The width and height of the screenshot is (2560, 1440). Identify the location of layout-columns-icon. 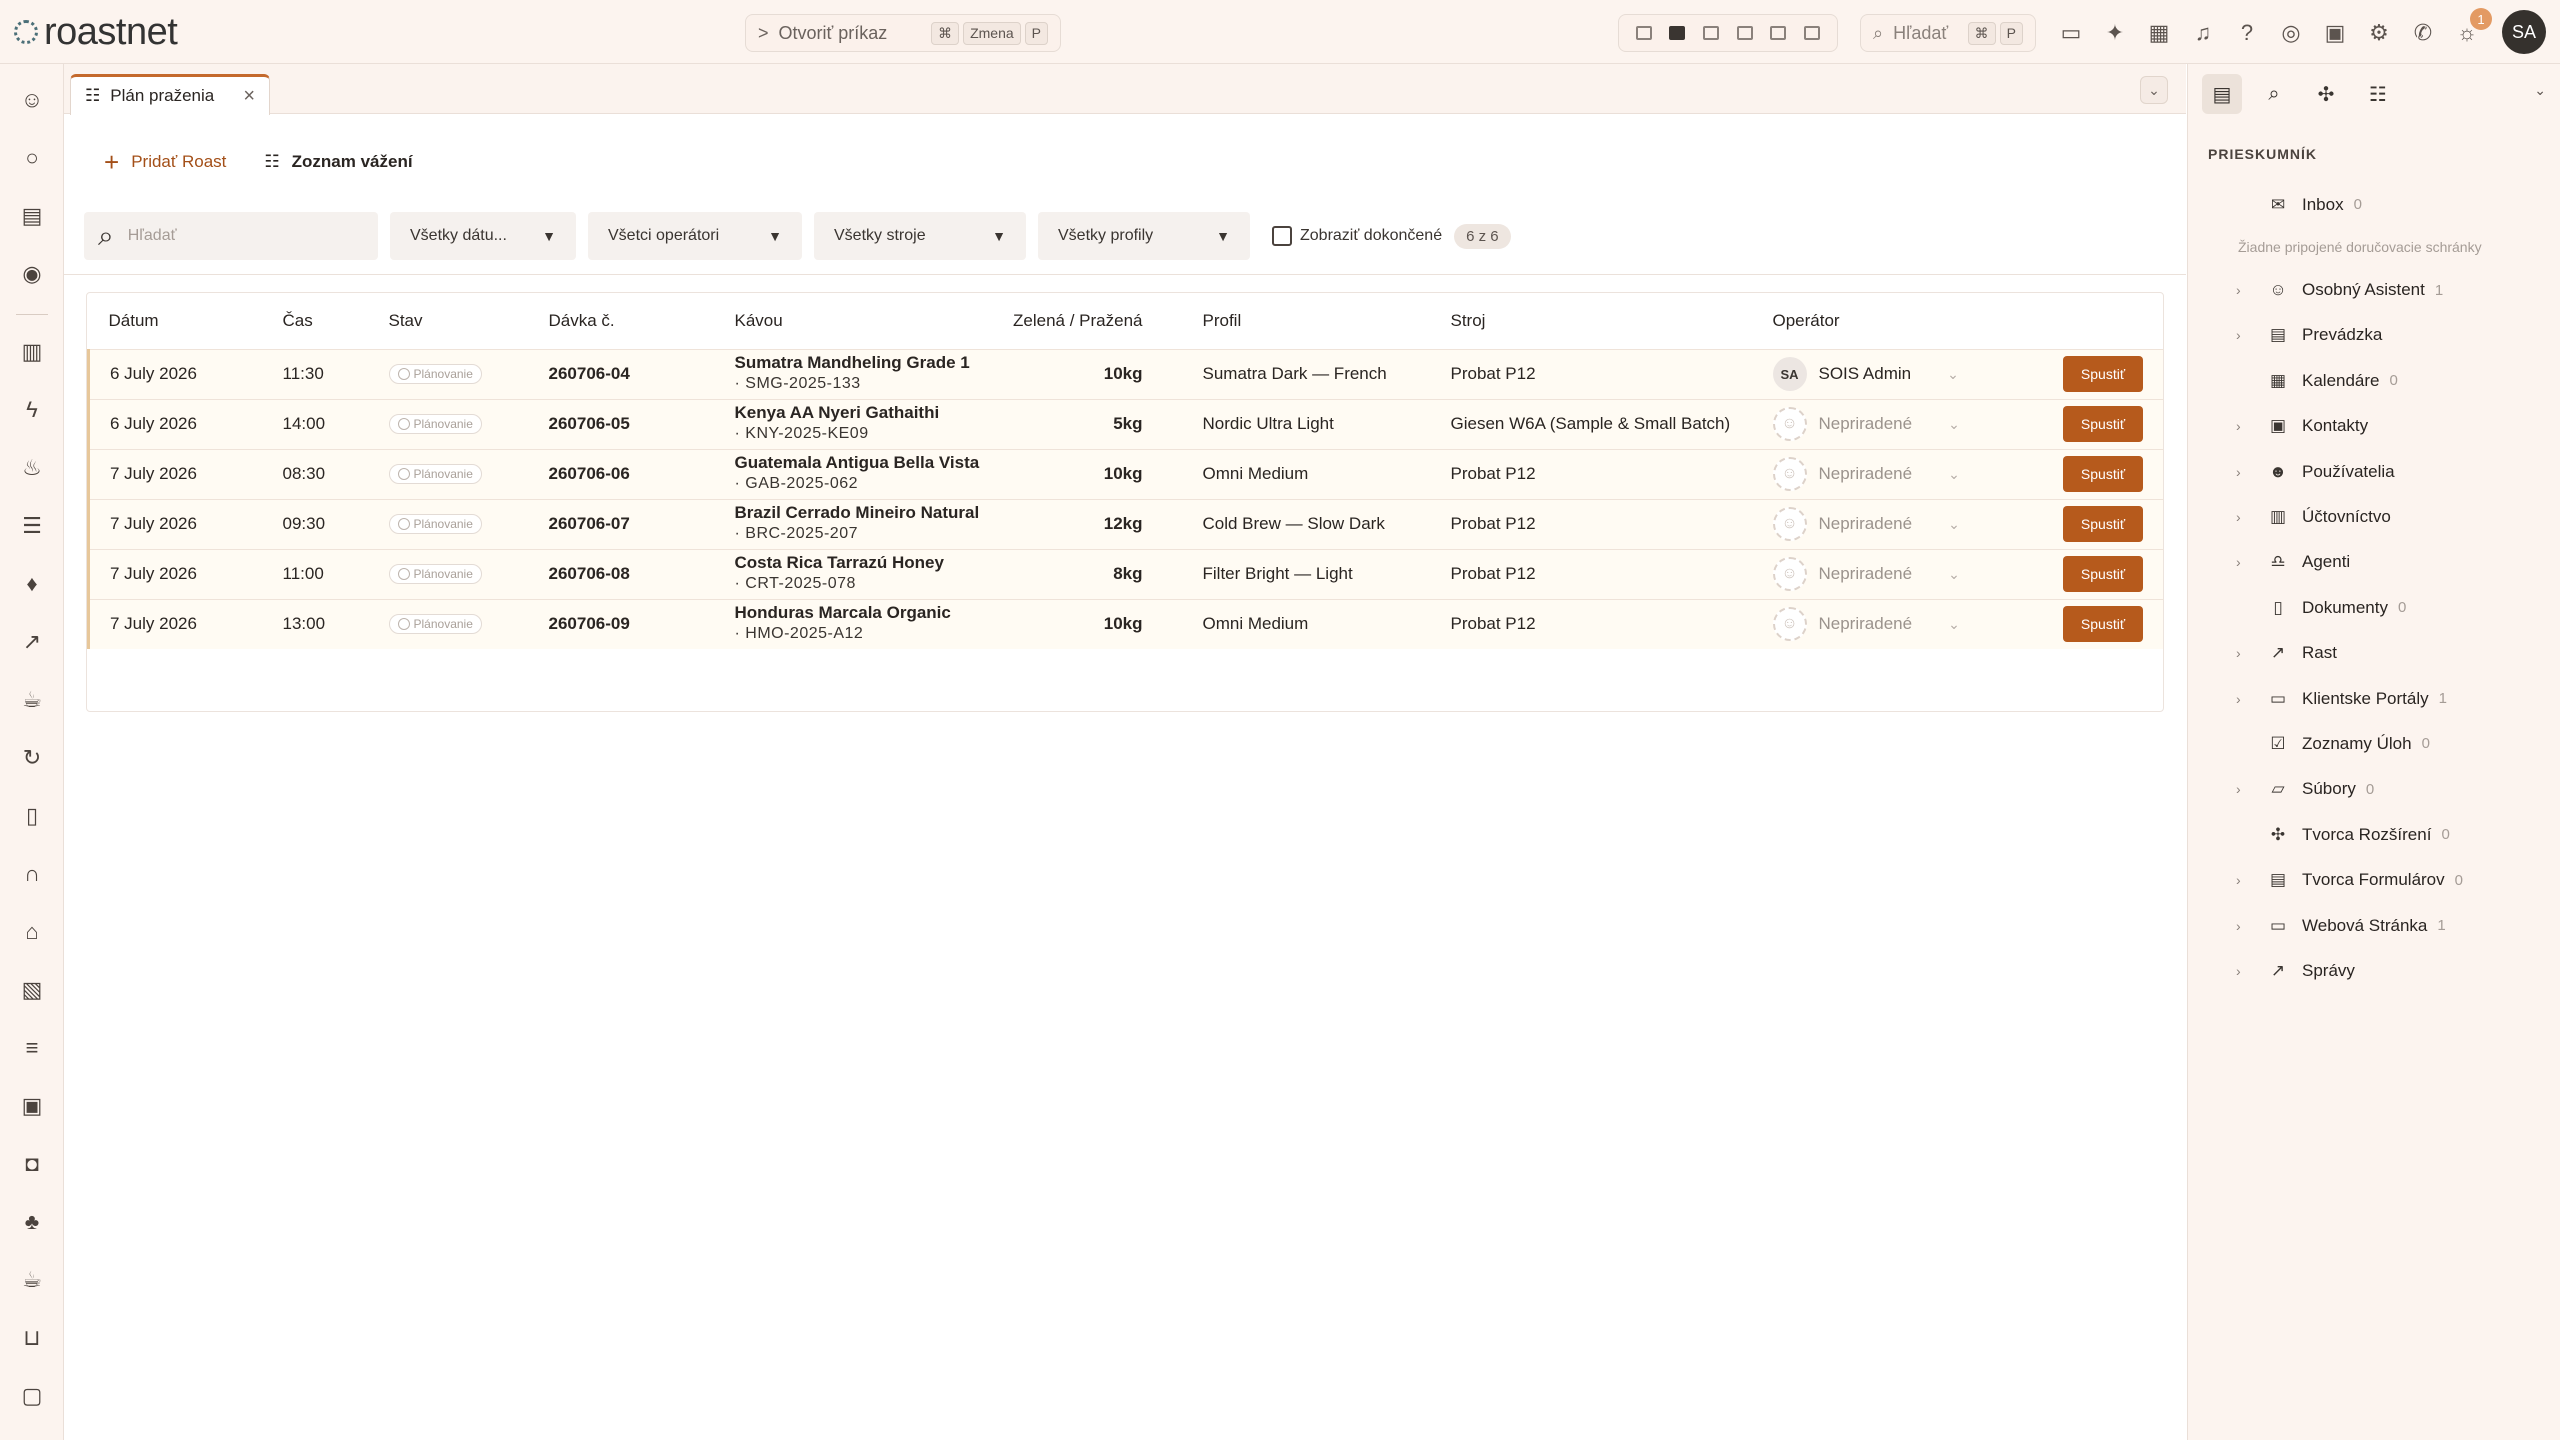
(1677, 33).